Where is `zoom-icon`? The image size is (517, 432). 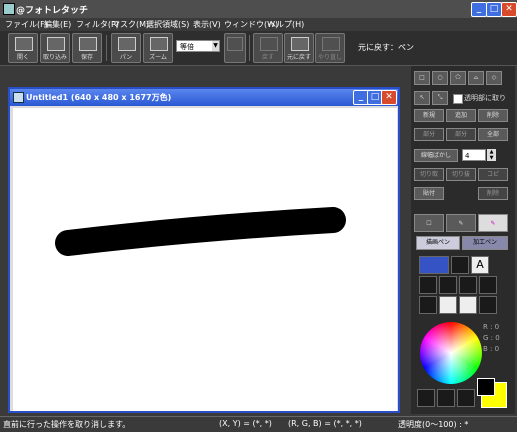
zoom-icon is located at coordinates (159, 44).